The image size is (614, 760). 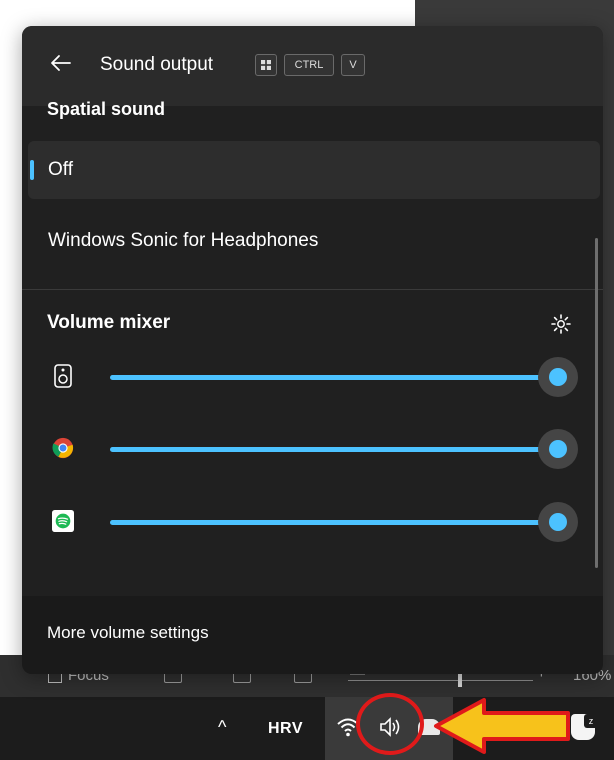 I want to click on input-language-indicator: HRV, so click(x=285, y=729).